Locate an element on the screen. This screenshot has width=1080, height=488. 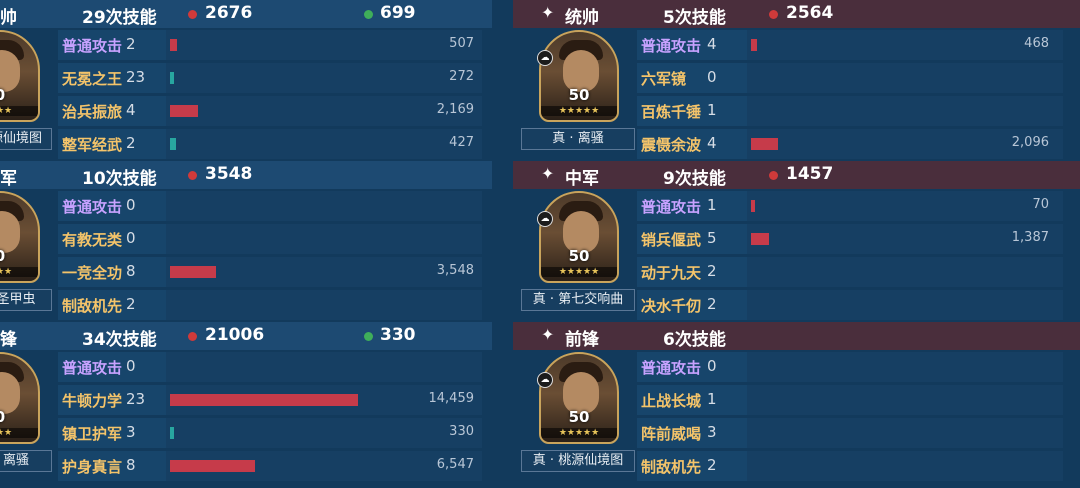
skill-trigger-count: 5 is located at coordinates (712, 238).